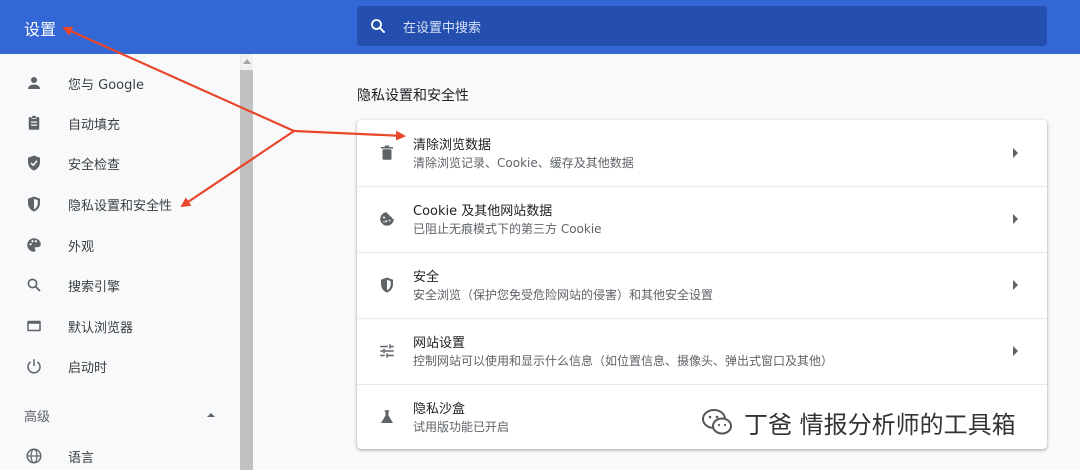 This screenshot has height=470, width=1080. Describe the element at coordinates (101, 328) in the screenshot. I see `sidebar-item-label: 默认浏览器` at that location.